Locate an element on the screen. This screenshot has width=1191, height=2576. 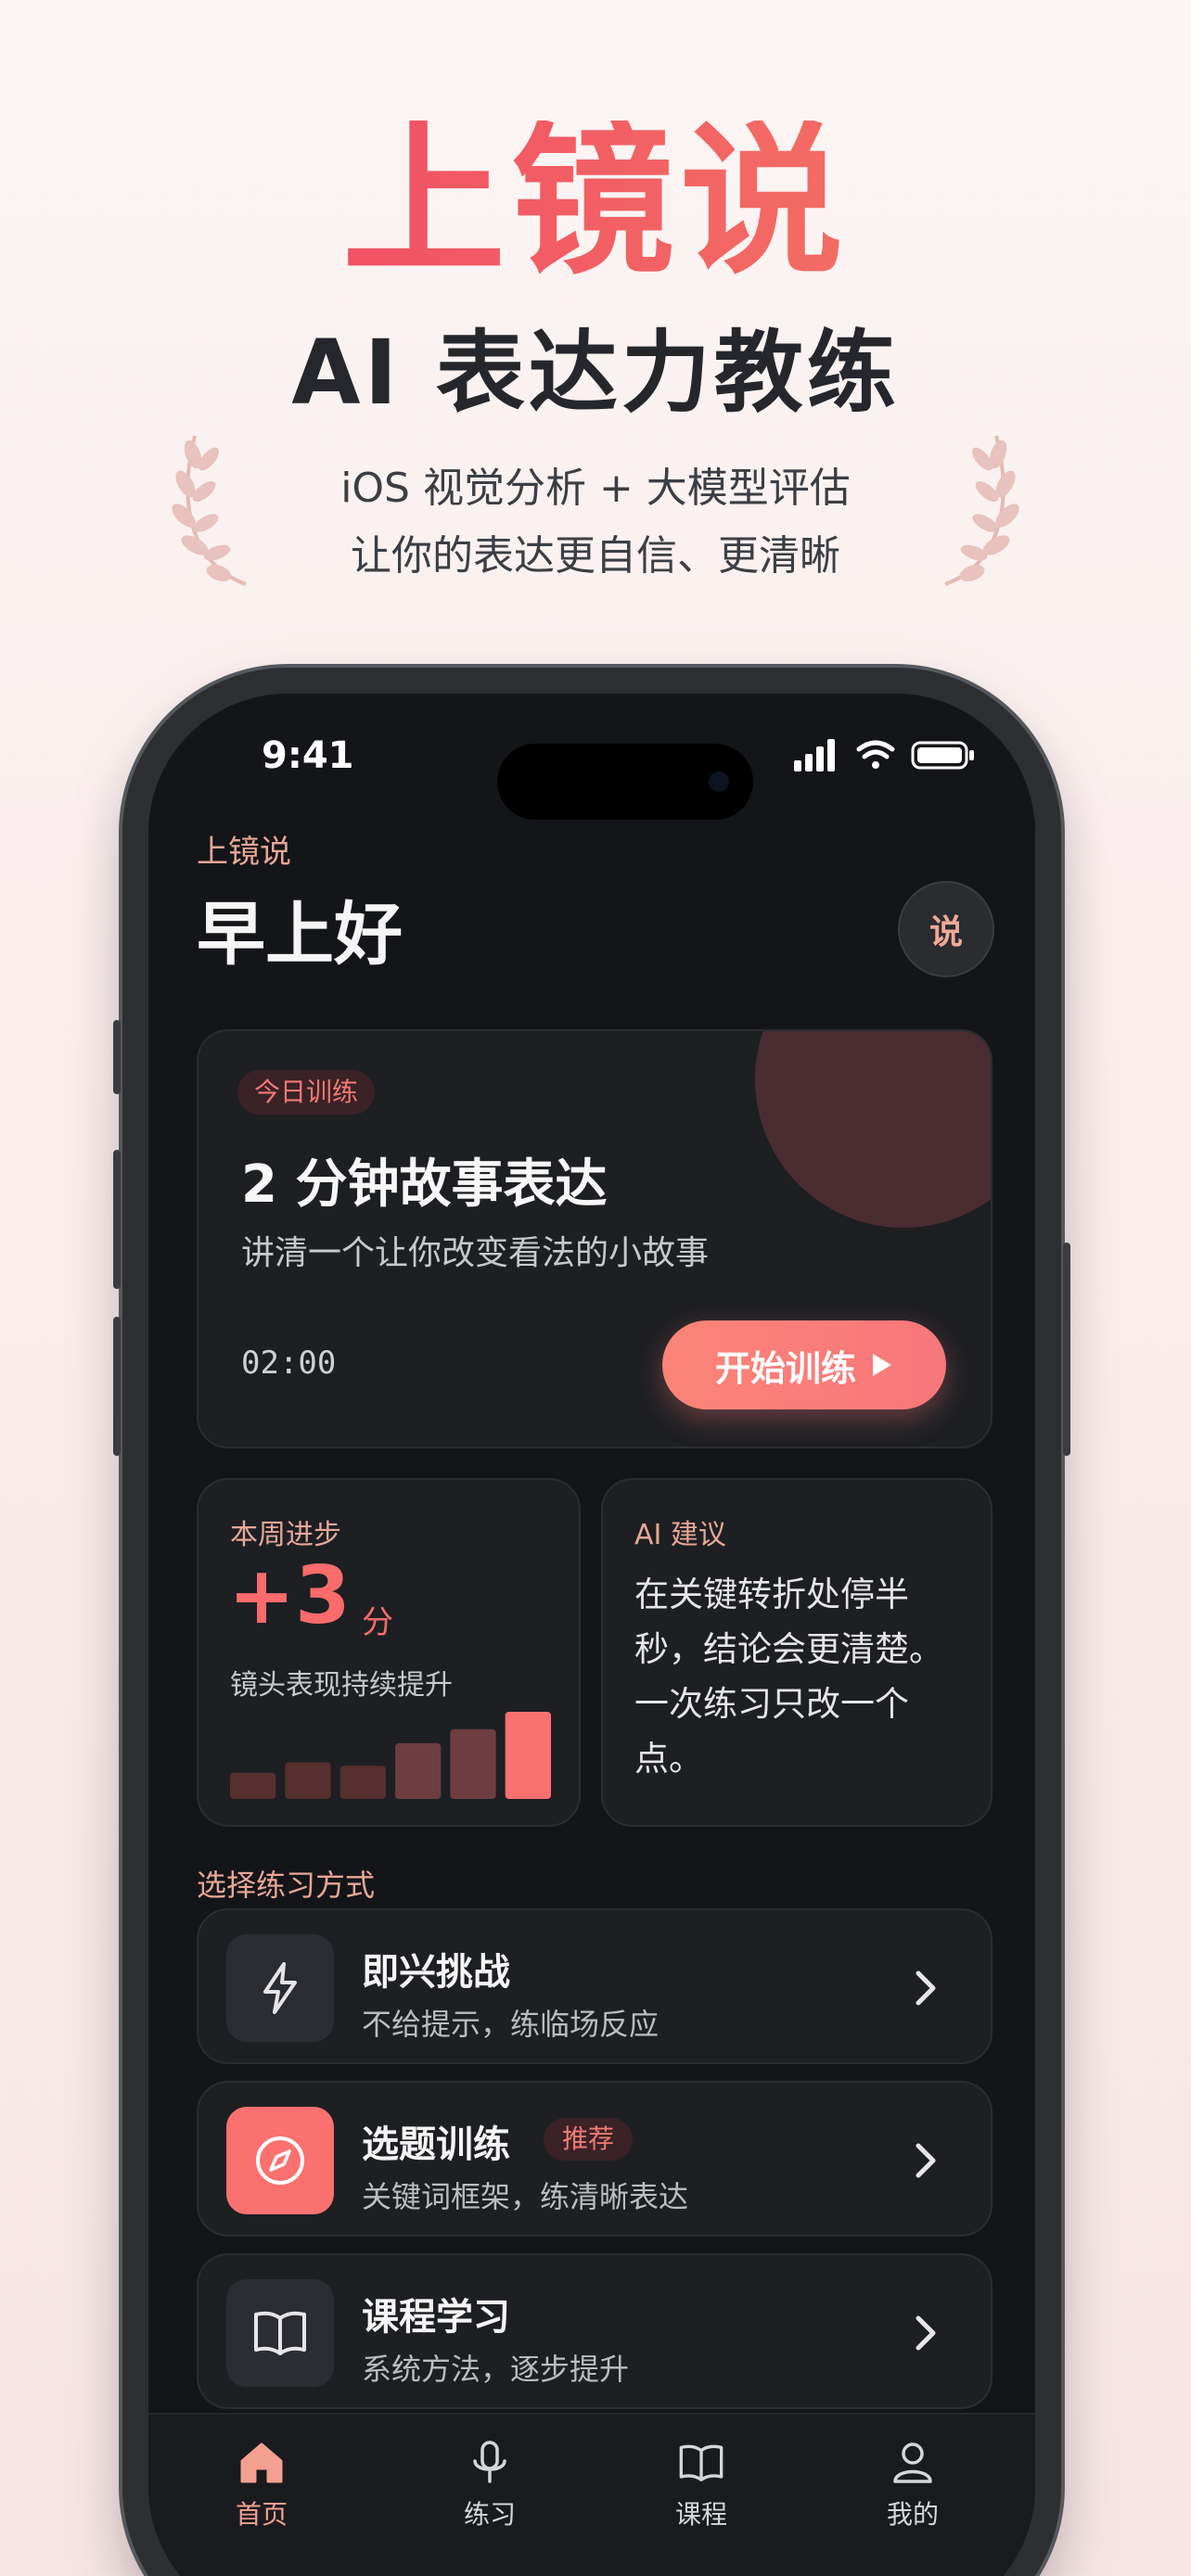
power-button is located at coordinates (1066, 1350).